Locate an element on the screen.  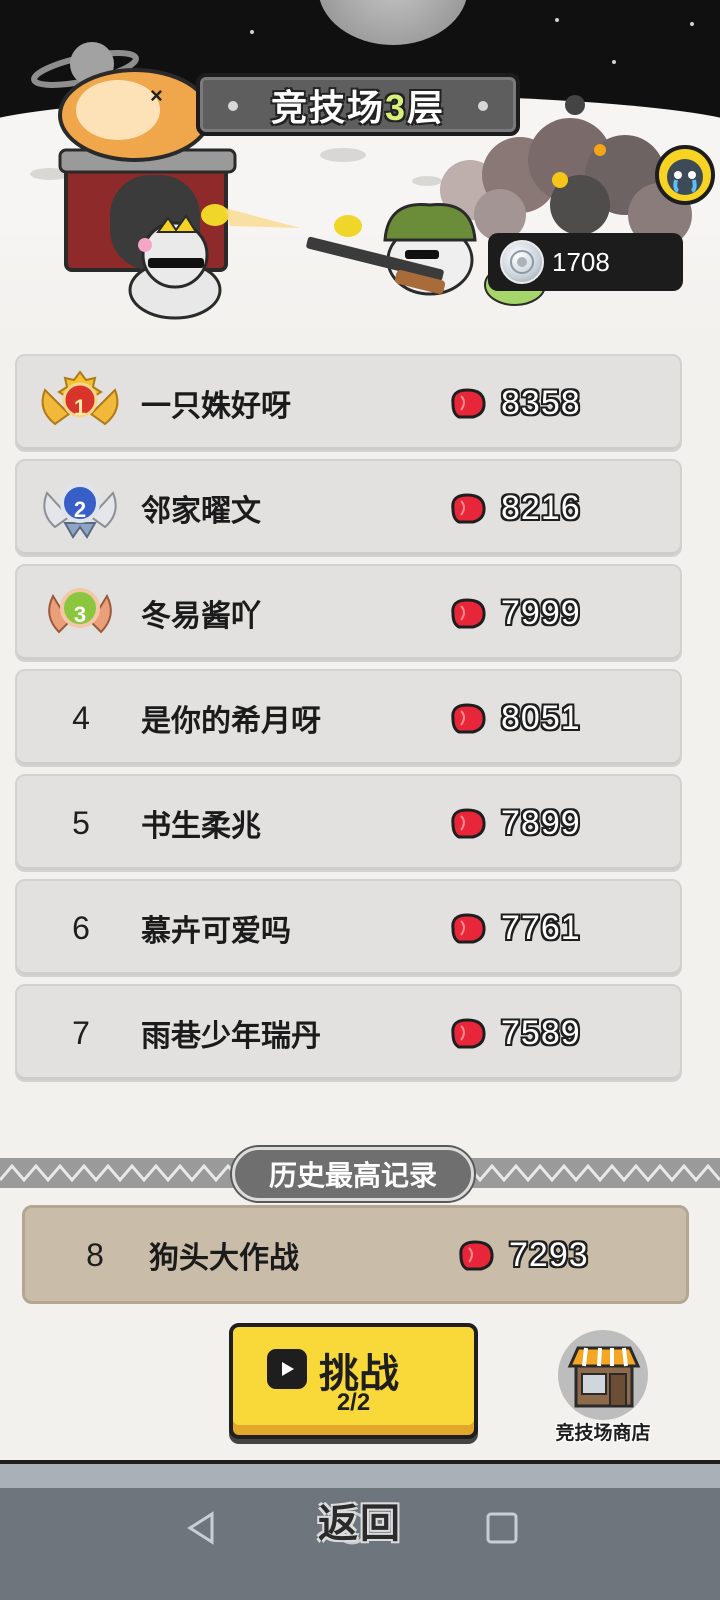
challenge-count: 2/2 is located at coordinates (353, 1402).